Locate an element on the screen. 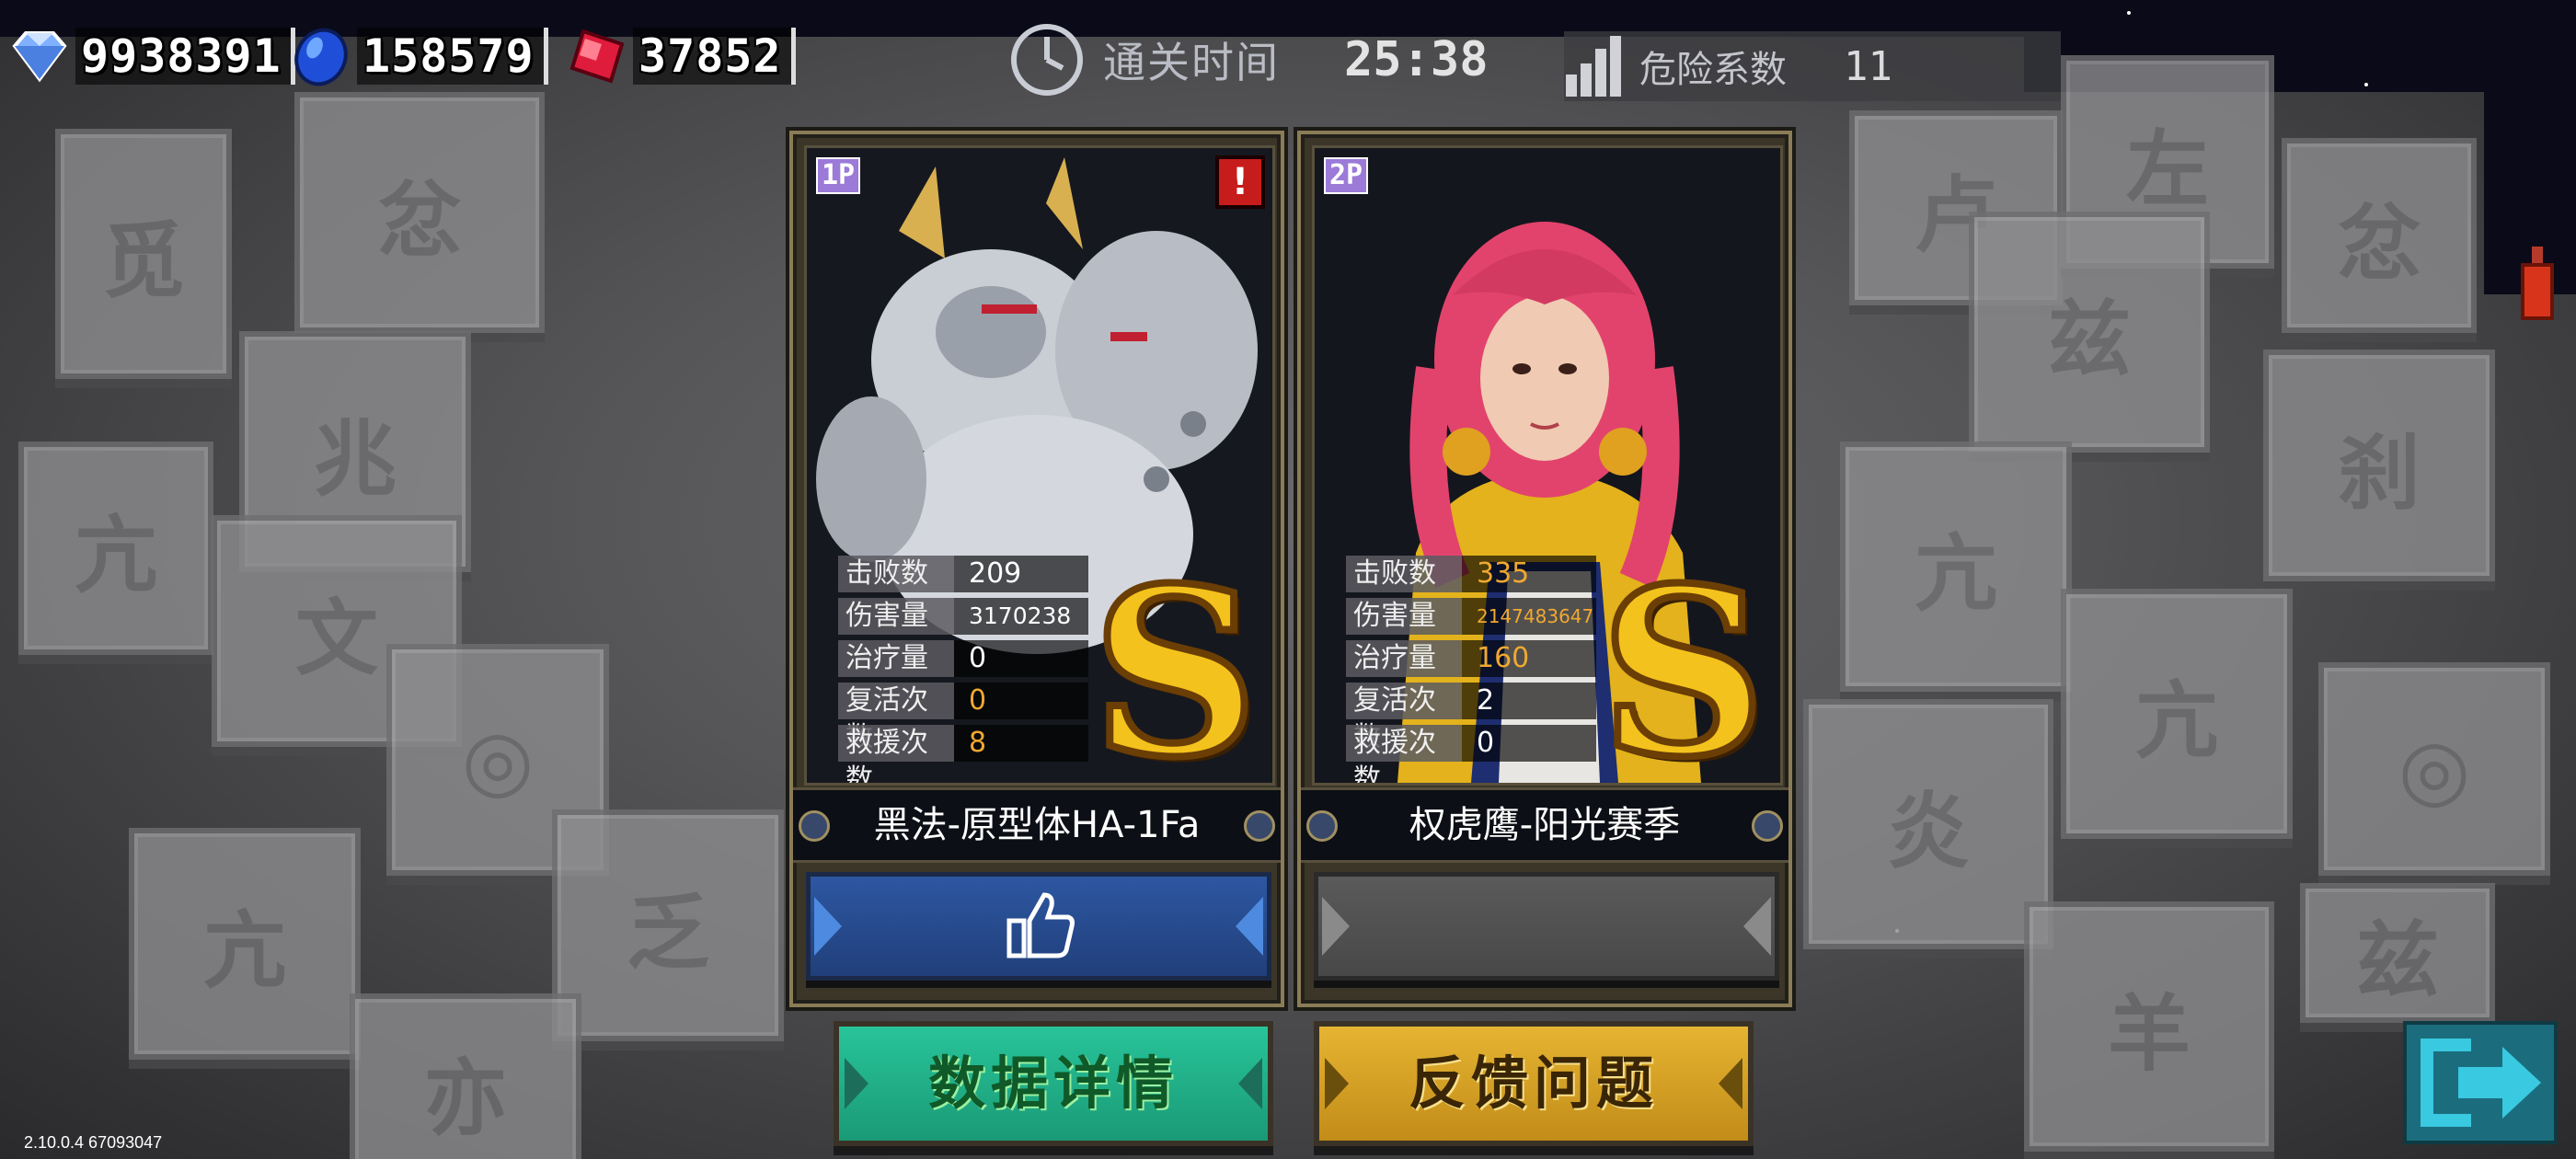  player-1-name-bar: 黑法-原型体HA-1Fa is located at coordinates (1037, 825).